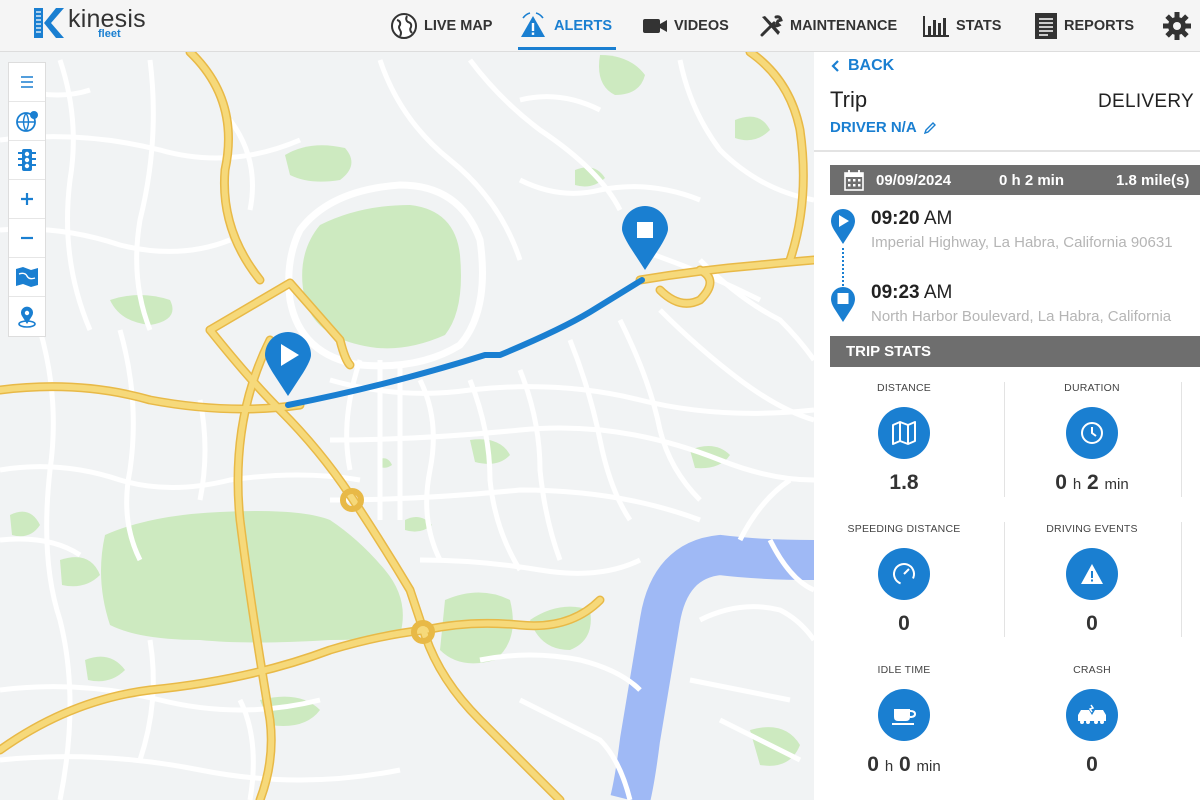 The width and height of the screenshot is (1200, 800). What do you see at coordinates (583, 26) in the screenshot?
I see `nav-alerts-label: ALERTS` at bounding box center [583, 26].